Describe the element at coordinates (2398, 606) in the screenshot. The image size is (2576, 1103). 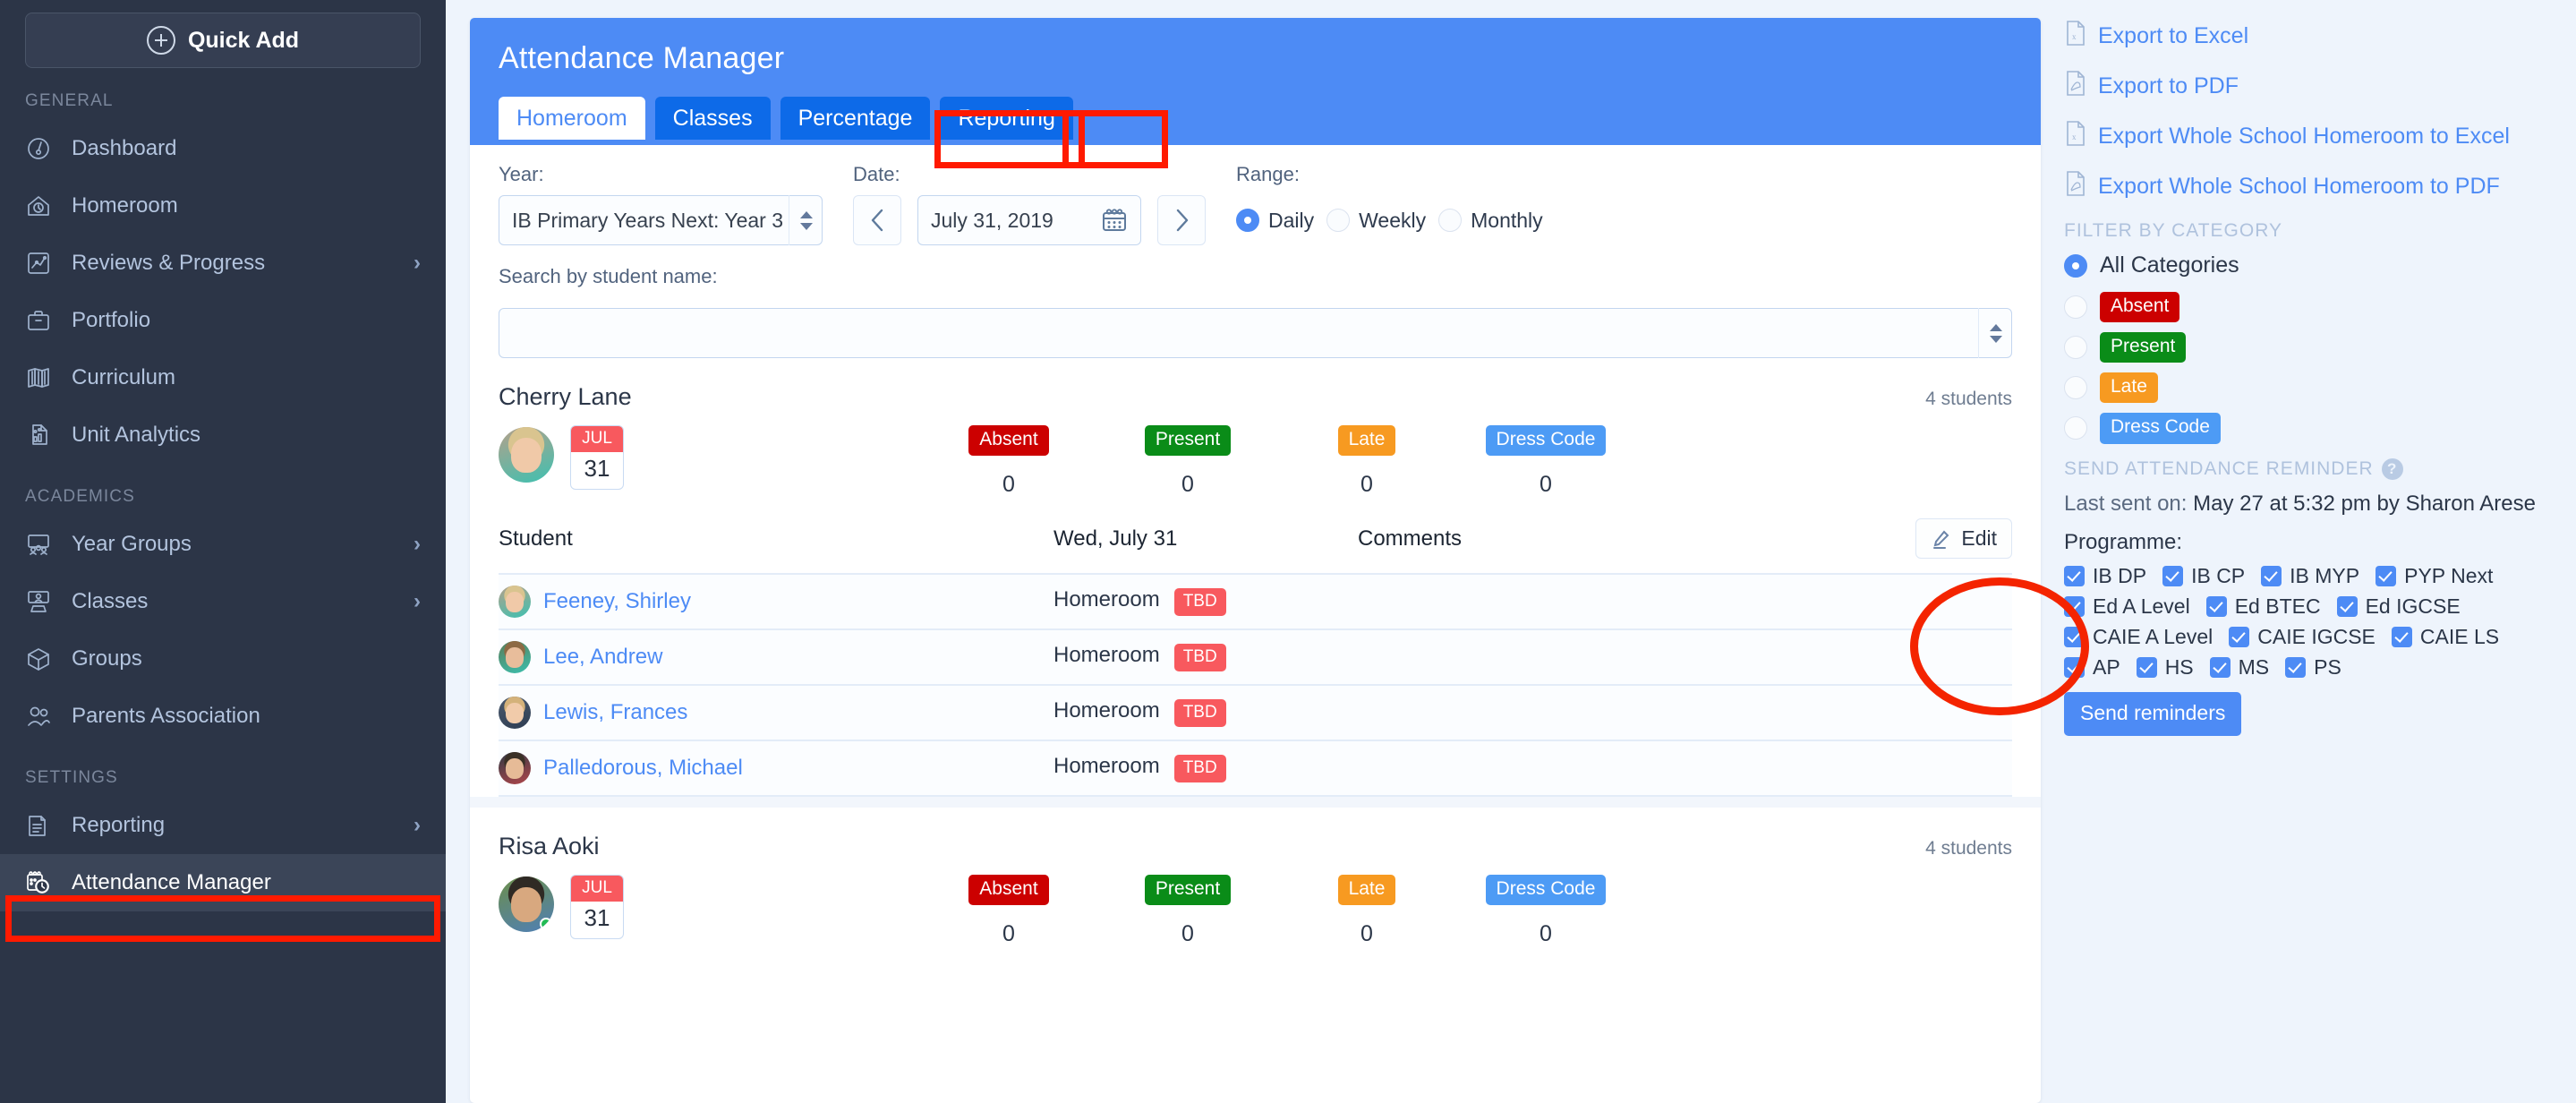
I see `programme-checkbox-ed-igcse: Ed IGCSE` at that location.